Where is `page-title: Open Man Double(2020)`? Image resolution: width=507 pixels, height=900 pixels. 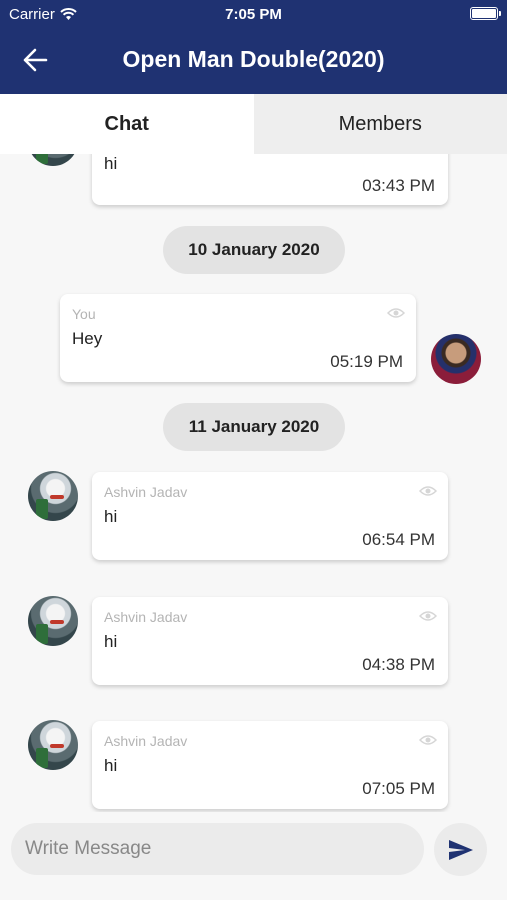 page-title: Open Man Double(2020) is located at coordinates (253, 59).